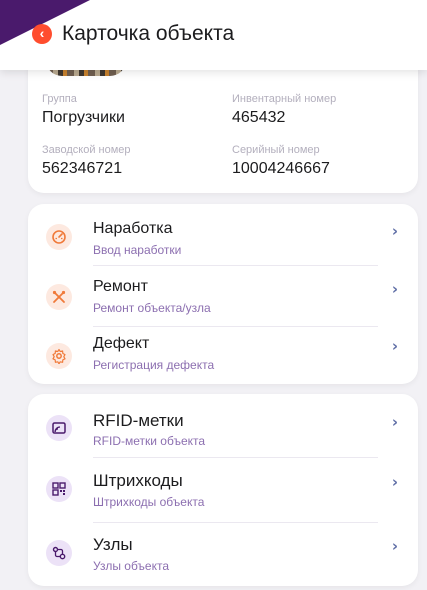  What do you see at coordinates (120, 286) in the screenshot?
I see `row-title: Ремонт` at bounding box center [120, 286].